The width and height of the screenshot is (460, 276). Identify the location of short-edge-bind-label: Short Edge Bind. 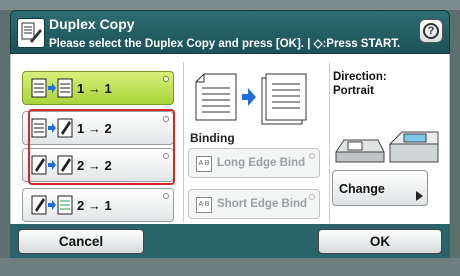
(262, 204).